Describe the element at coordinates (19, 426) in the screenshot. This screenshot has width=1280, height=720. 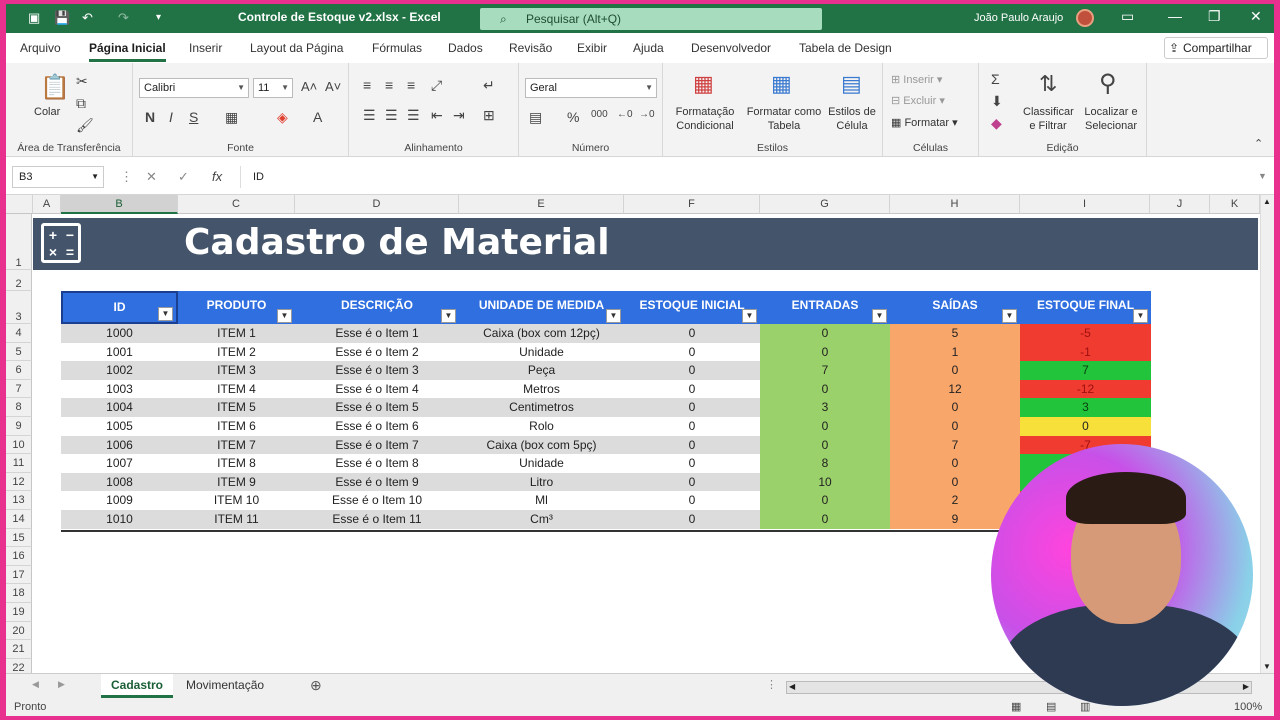
I see `row-header-9: 9` at that location.